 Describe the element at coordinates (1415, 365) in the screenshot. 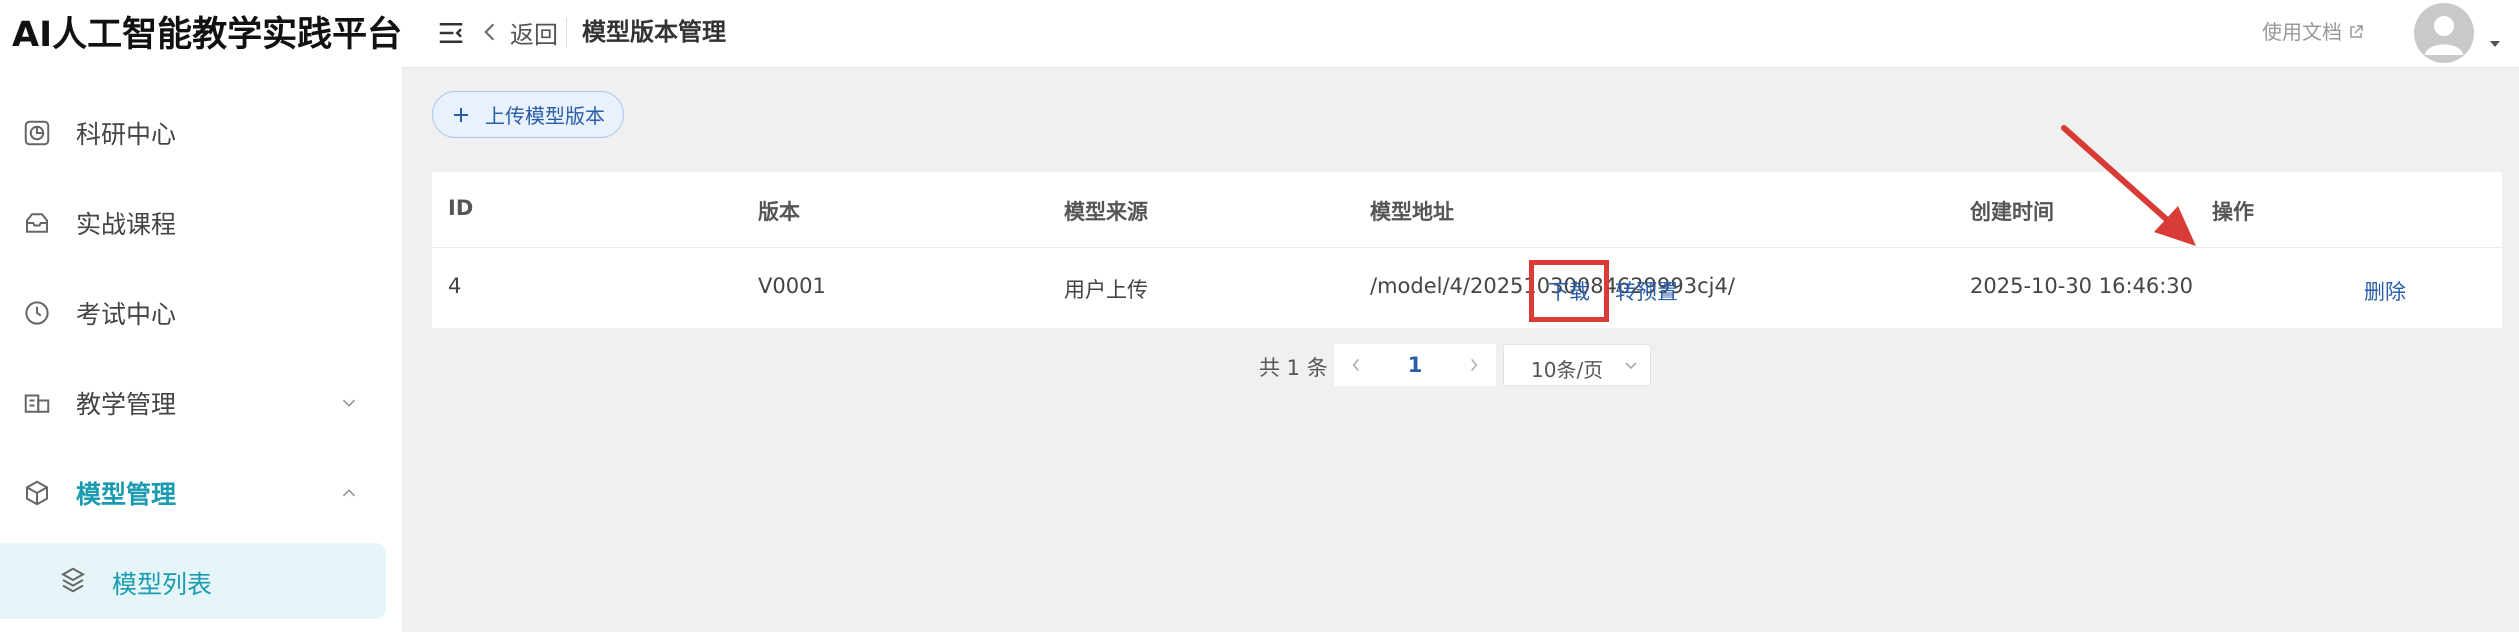

I see `page-number-current: 1` at that location.